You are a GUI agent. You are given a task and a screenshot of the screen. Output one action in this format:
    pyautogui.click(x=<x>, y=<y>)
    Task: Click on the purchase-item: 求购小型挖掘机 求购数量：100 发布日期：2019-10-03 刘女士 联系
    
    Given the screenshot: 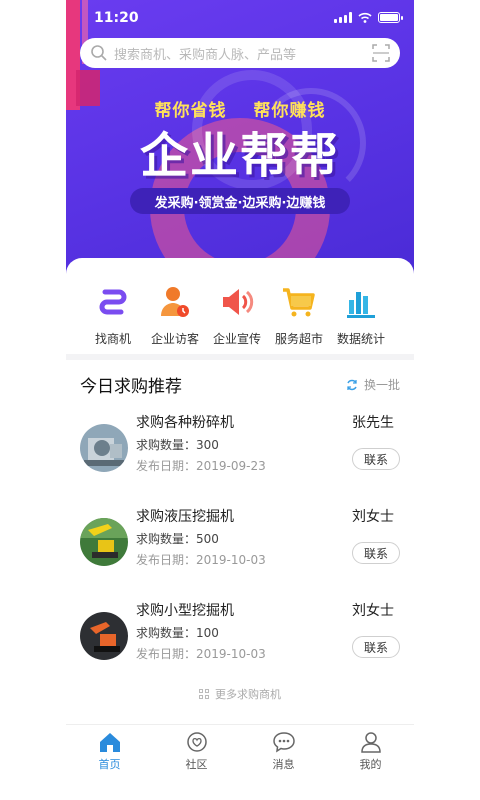 What is the action you would take?
    pyautogui.click(x=240, y=642)
    